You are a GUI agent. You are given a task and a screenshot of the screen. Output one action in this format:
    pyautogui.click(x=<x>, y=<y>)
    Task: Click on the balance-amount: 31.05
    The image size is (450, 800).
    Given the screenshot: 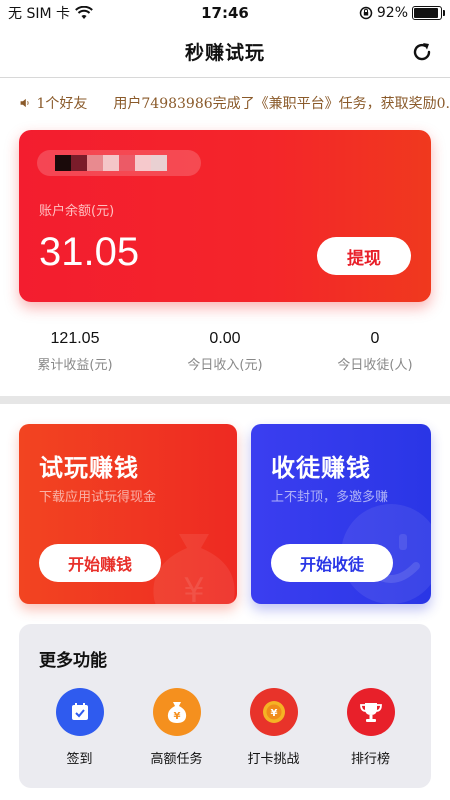 What is the action you would take?
    pyautogui.click(x=89, y=252)
    